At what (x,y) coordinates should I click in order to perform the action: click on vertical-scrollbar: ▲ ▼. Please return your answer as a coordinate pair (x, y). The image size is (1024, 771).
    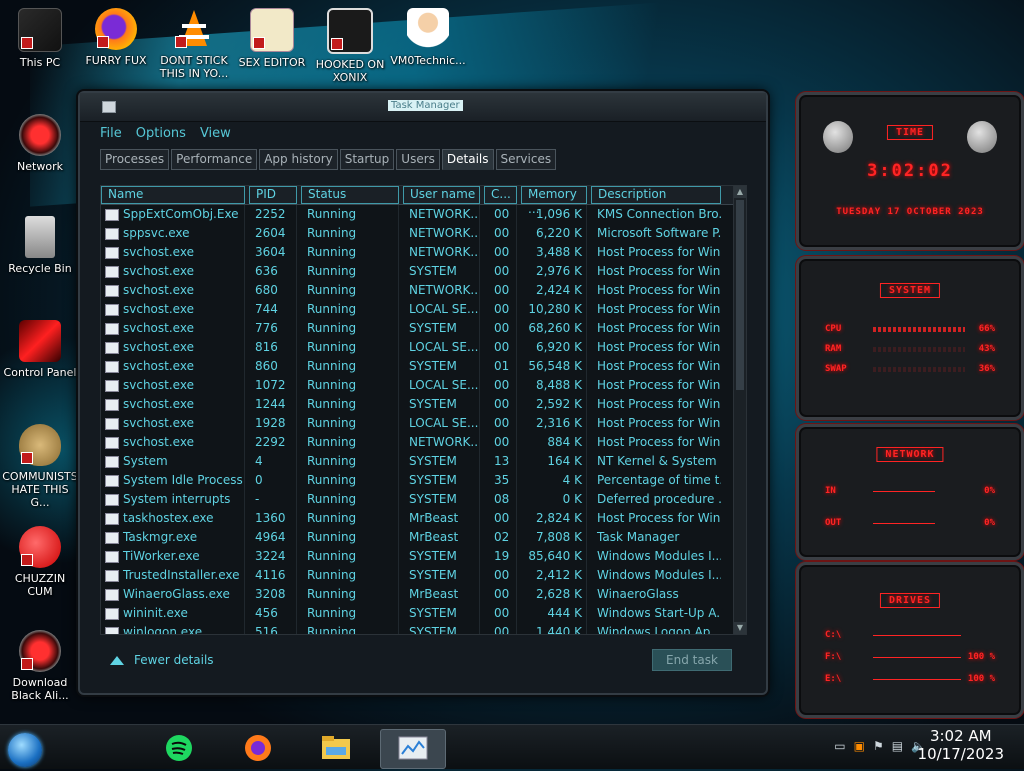
    Looking at the image, I should click on (739, 410).